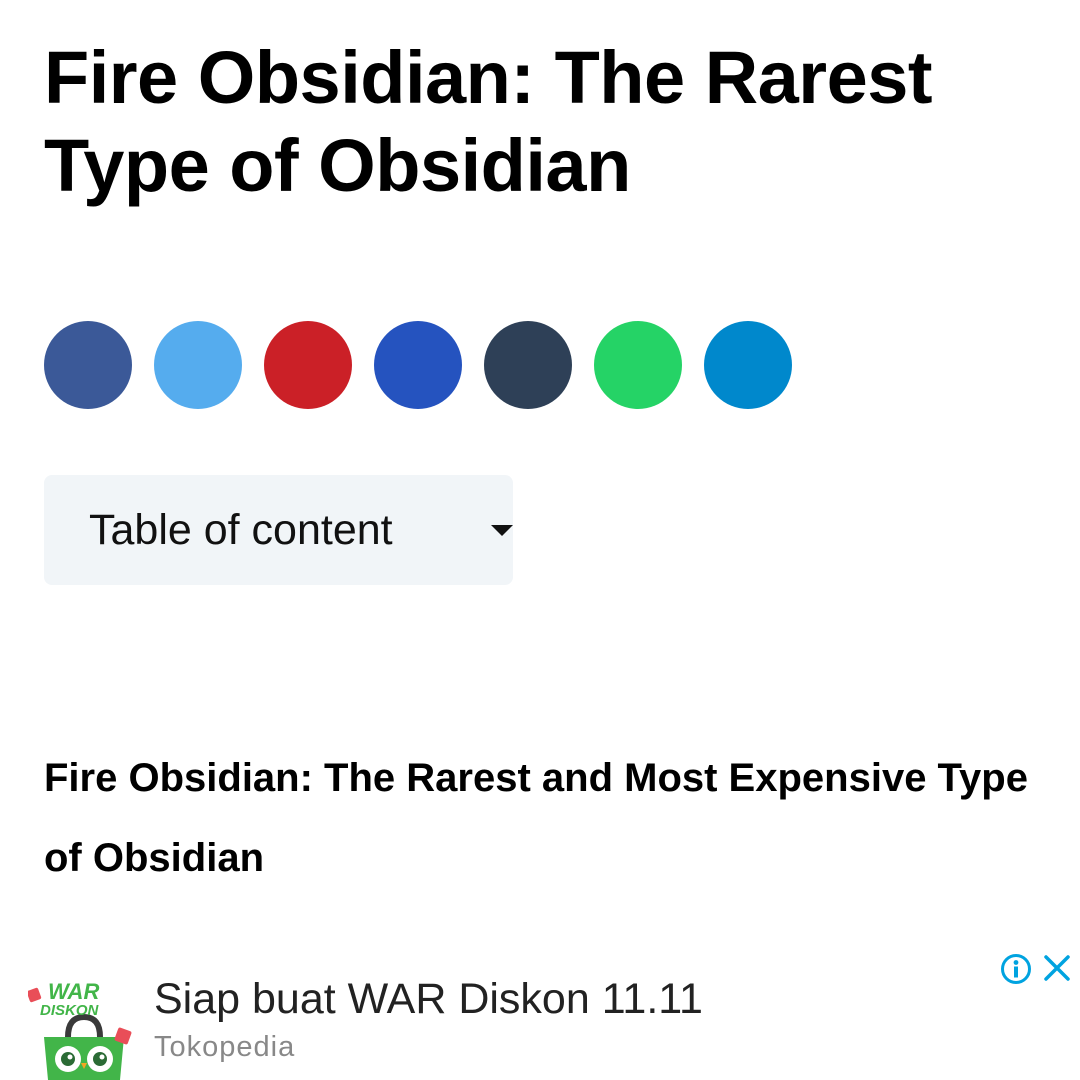 This screenshot has height=1080, width=1080. I want to click on ad-headline: Siap buat WAR Diskon 11.11, so click(428, 999).